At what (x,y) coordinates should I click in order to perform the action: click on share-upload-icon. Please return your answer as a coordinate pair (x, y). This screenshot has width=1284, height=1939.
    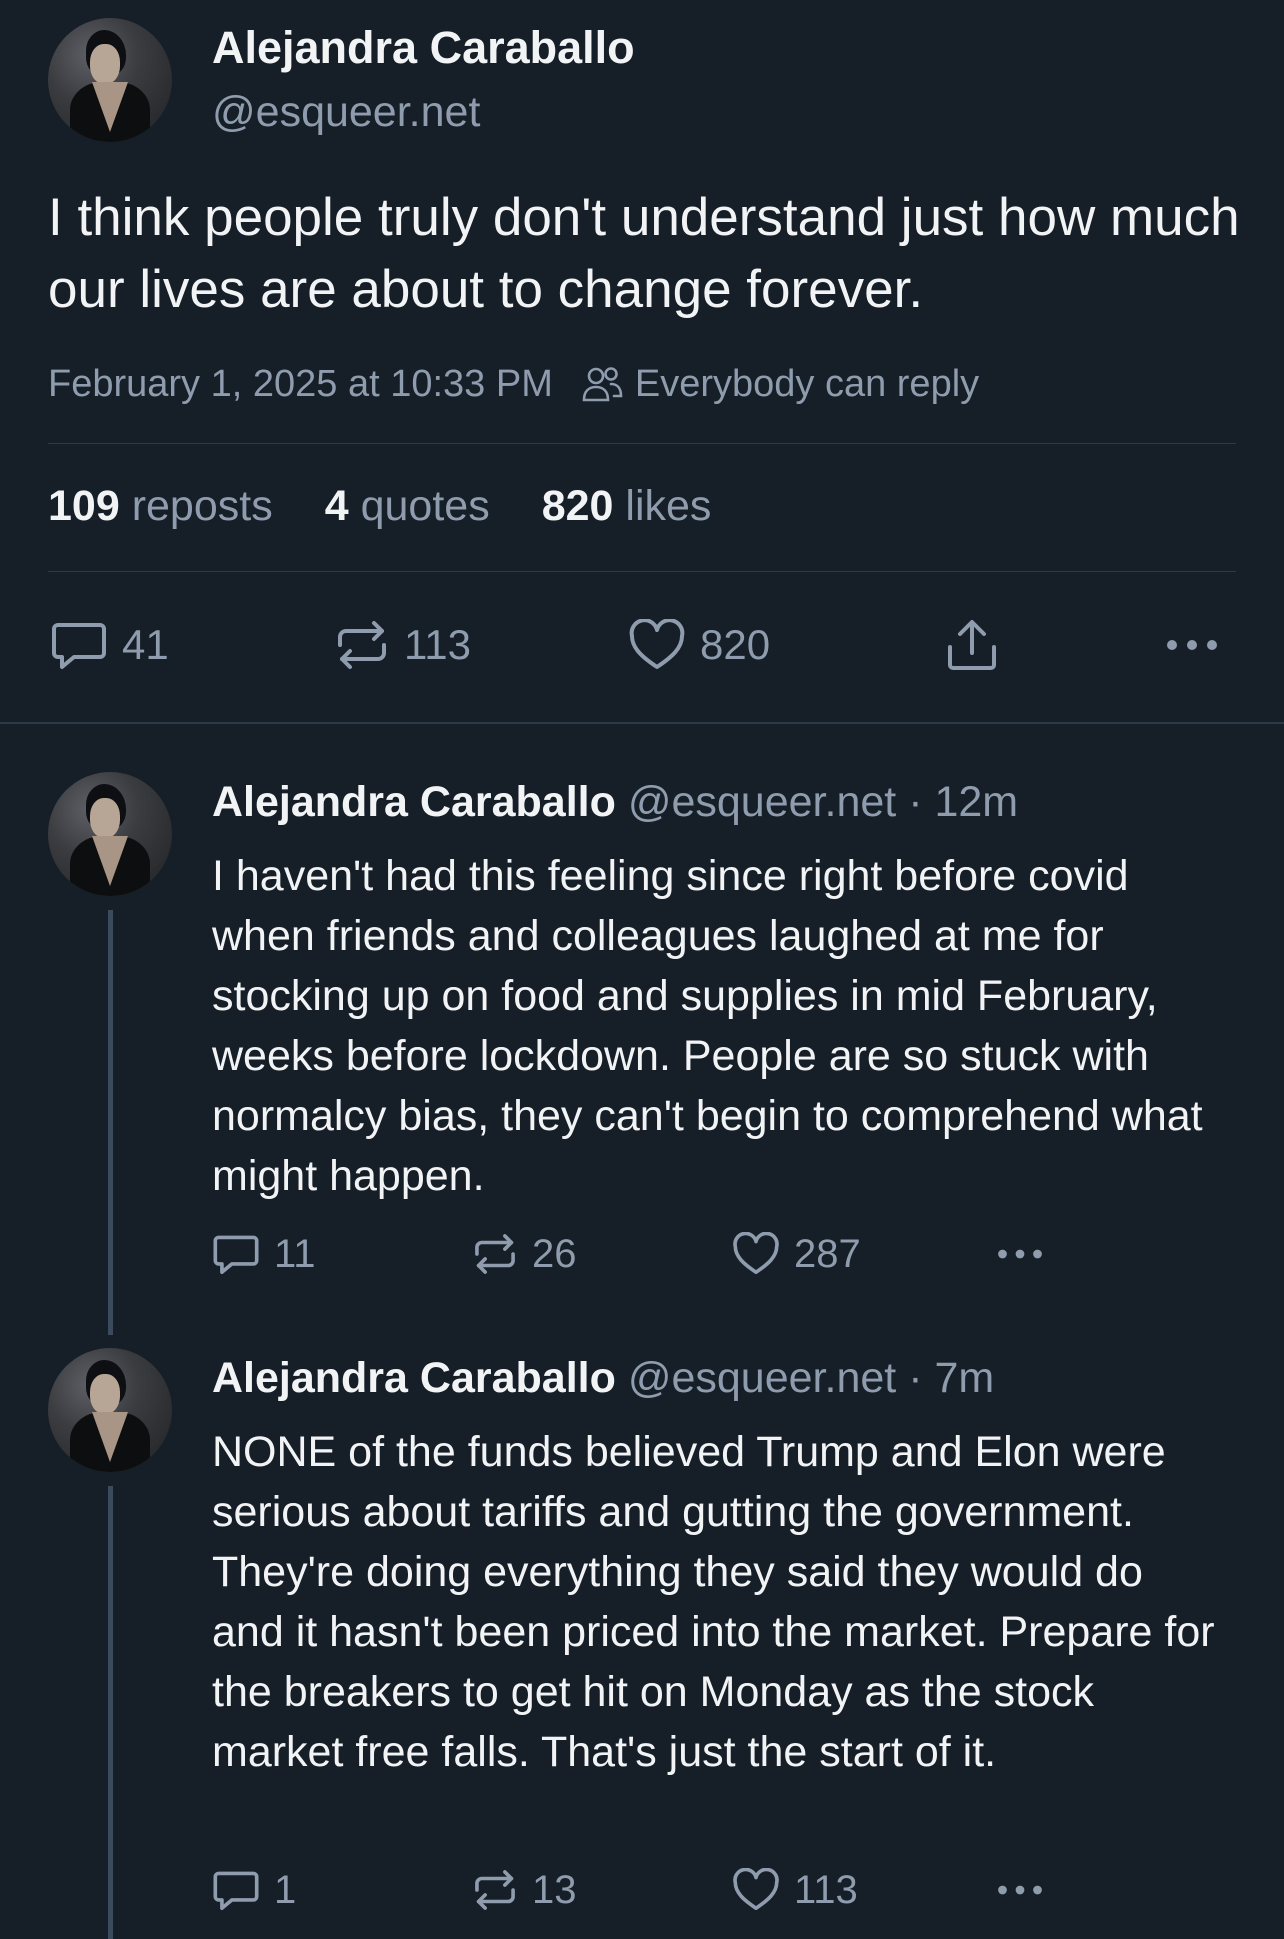
    Looking at the image, I should click on (972, 645).